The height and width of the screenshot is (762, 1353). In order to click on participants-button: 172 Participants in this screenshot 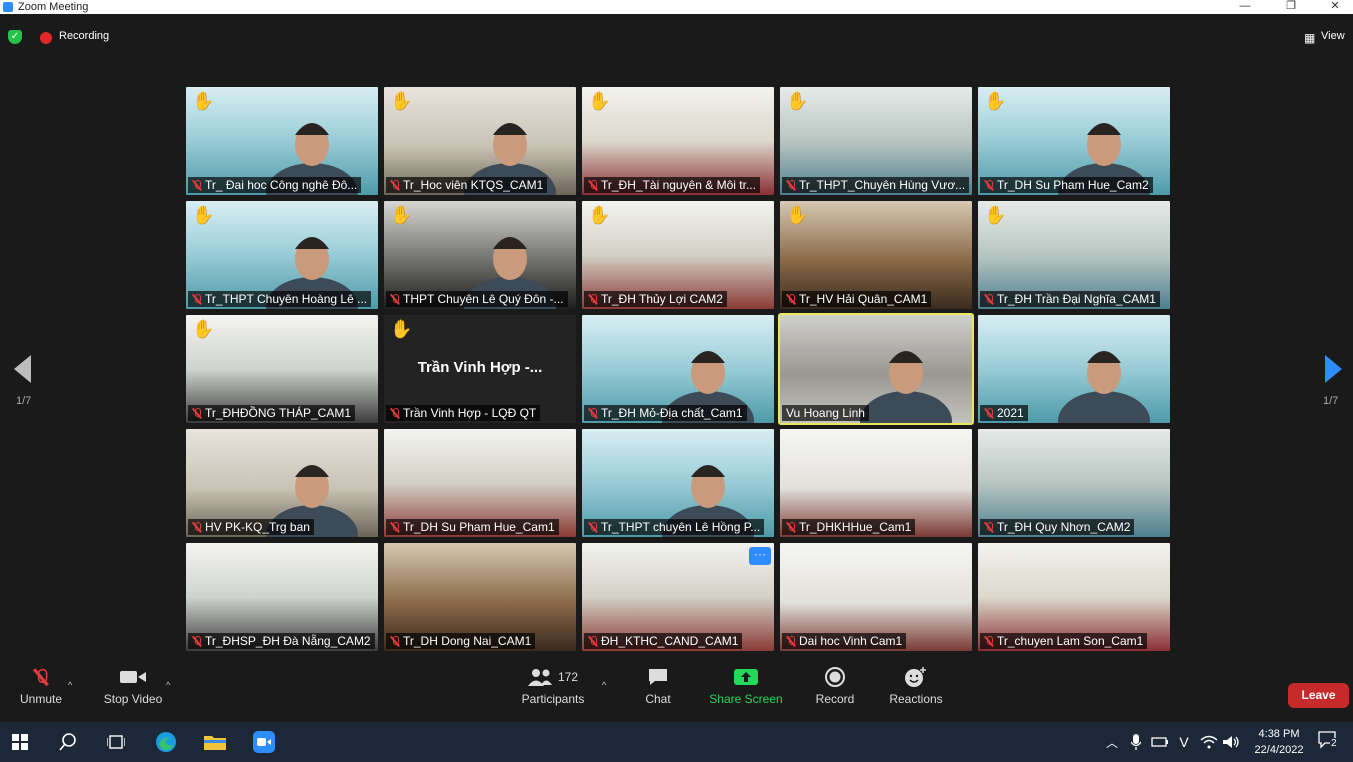, I will do `click(553, 692)`.